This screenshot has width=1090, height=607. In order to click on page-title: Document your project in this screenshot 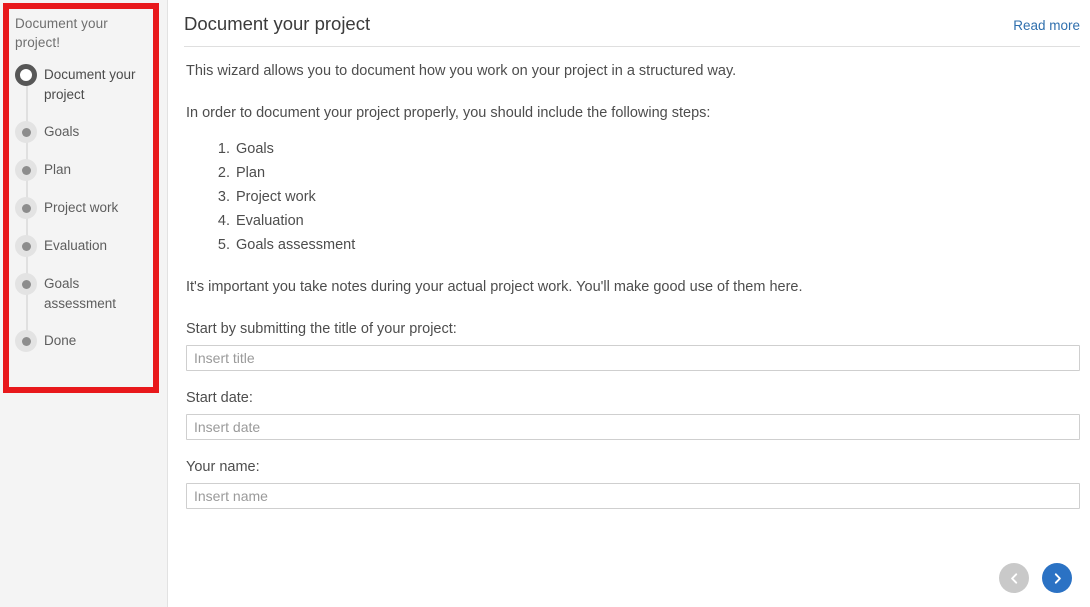, I will do `click(277, 23)`.